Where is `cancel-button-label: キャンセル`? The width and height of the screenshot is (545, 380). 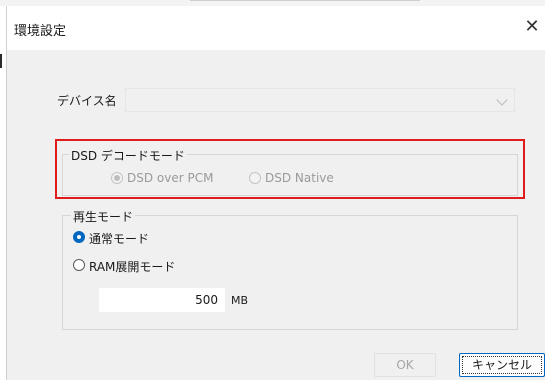 cancel-button-label: キャンセル is located at coordinates (502, 365).